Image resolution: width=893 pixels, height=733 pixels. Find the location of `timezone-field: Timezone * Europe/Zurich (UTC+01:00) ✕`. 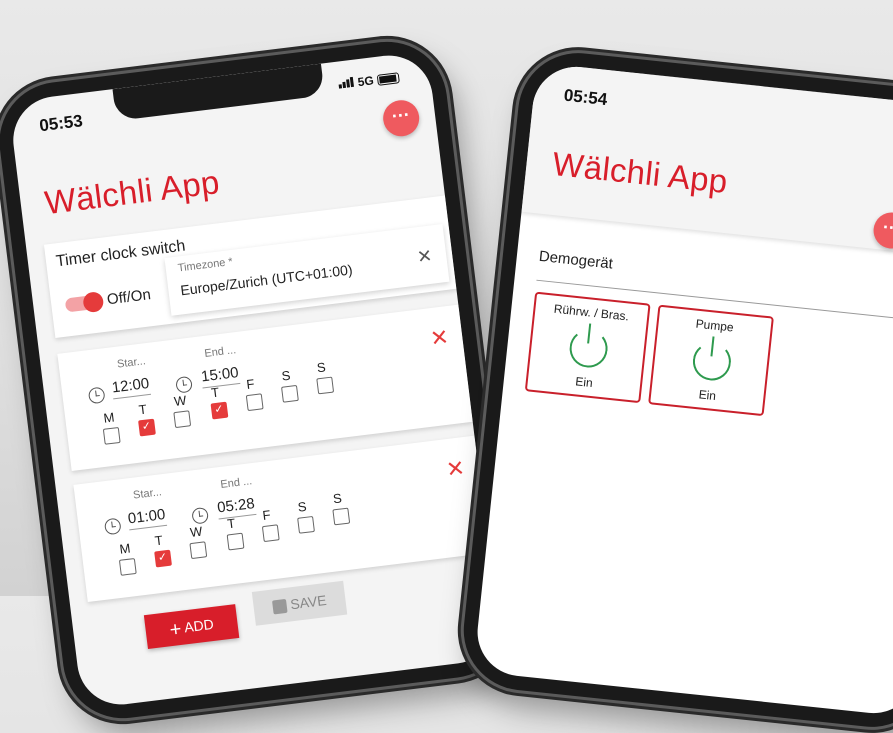

timezone-field: Timezone * Europe/Zurich (UTC+01:00) ✕ is located at coordinates (307, 270).